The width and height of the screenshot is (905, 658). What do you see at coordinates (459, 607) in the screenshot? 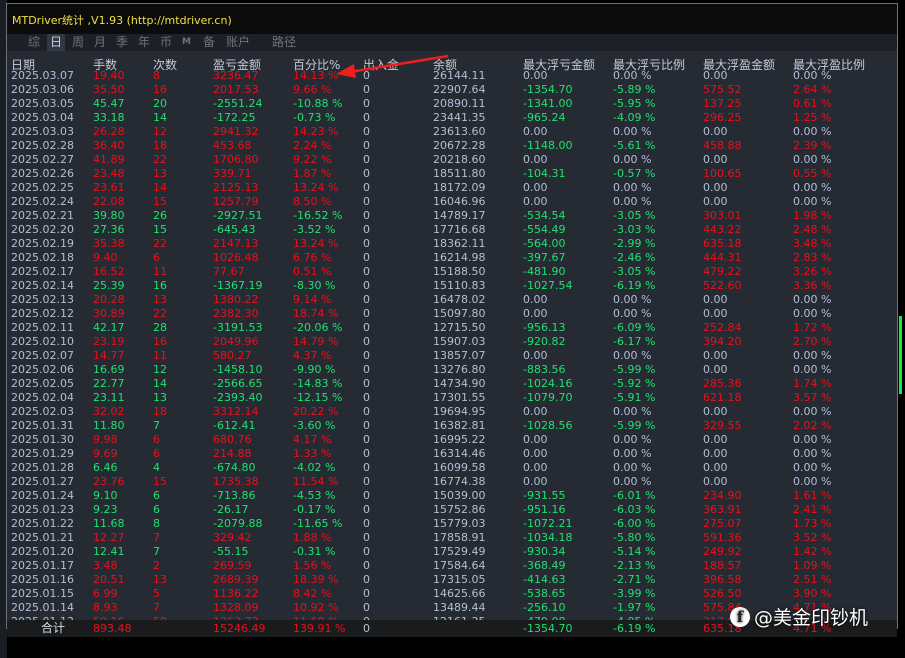
I see `cell-balance: 13489.44` at bounding box center [459, 607].